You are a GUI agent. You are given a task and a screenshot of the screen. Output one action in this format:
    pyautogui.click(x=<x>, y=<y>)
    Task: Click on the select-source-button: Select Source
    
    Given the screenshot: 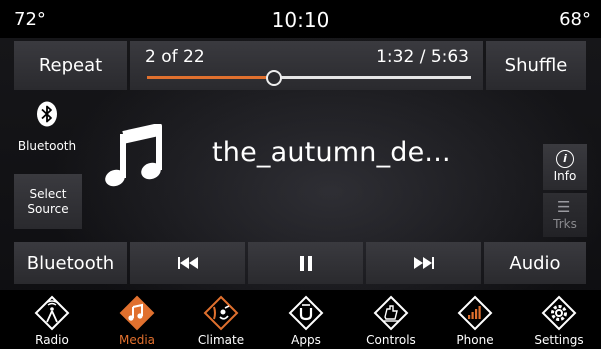 What is the action you would take?
    pyautogui.click(x=48, y=201)
    